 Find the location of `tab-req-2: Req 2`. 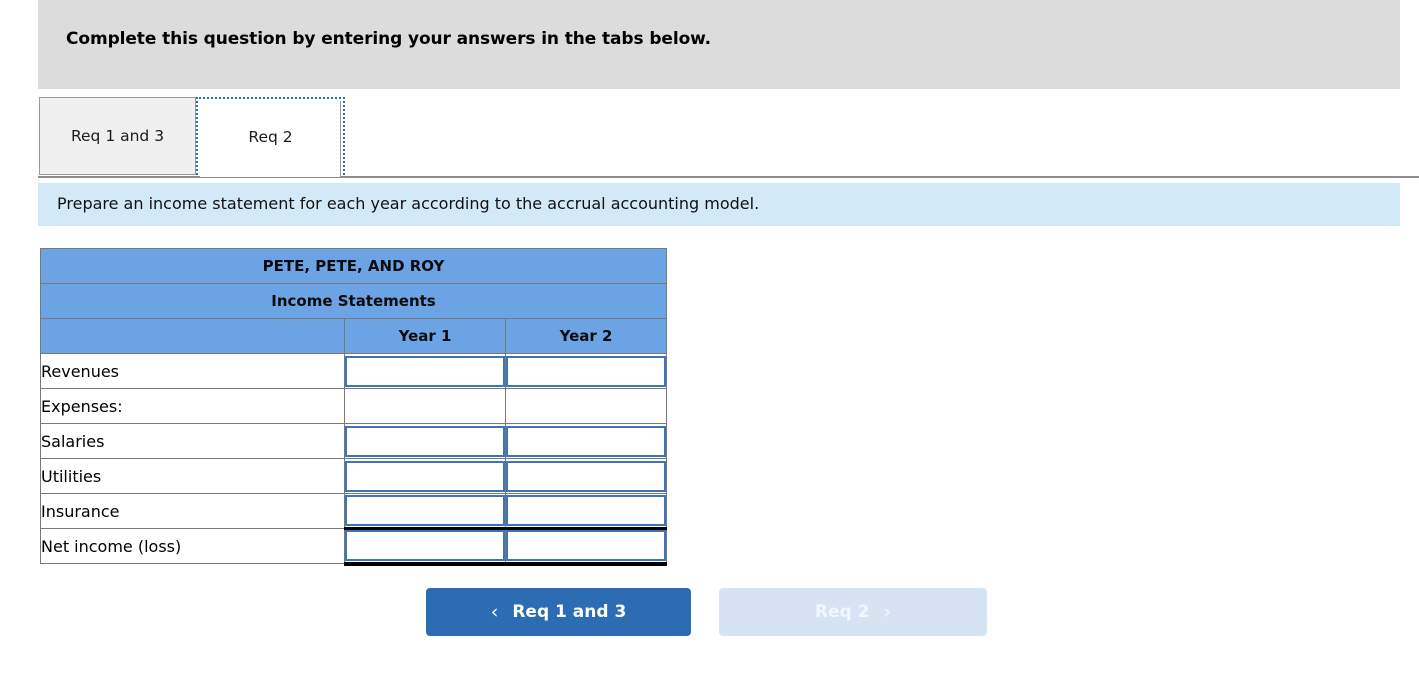

tab-req-2: Req 2 is located at coordinates (270, 137).